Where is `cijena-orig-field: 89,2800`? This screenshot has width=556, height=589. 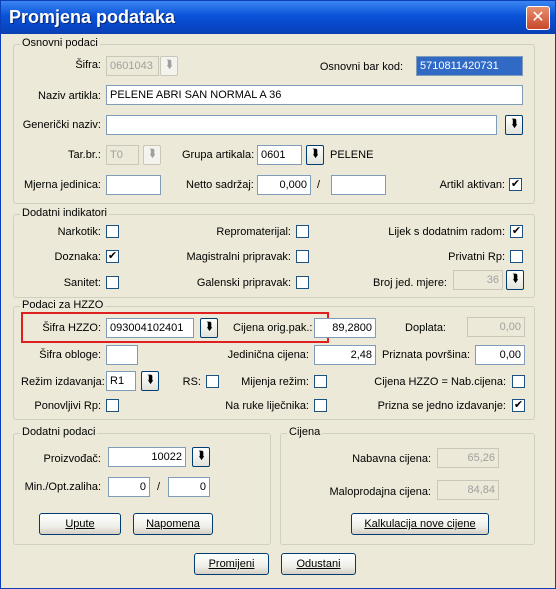 cijena-orig-field: 89,2800 is located at coordinates (345, 328).